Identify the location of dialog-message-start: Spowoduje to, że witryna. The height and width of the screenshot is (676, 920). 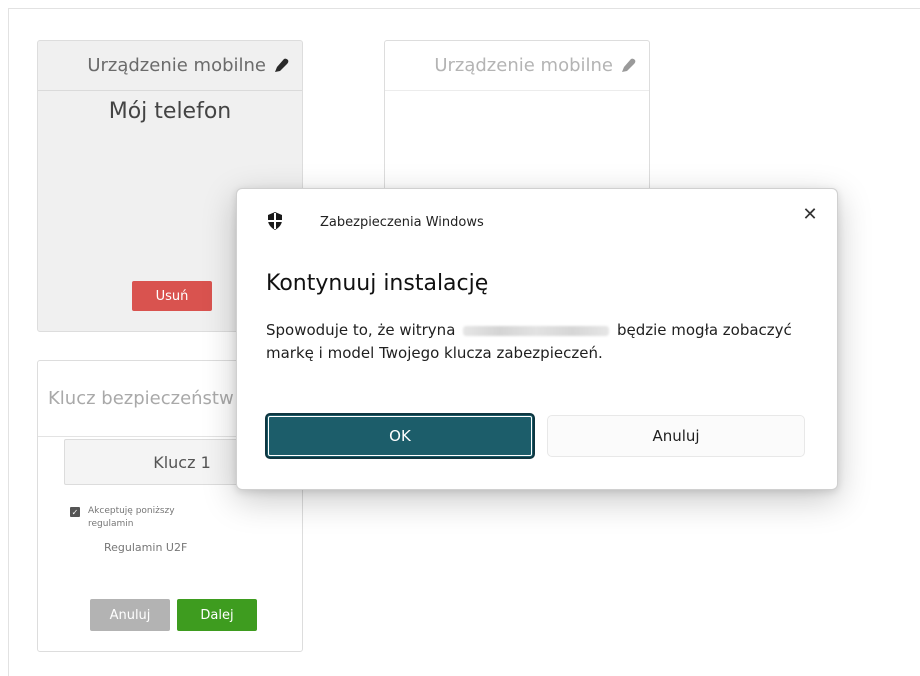
(361, 330).